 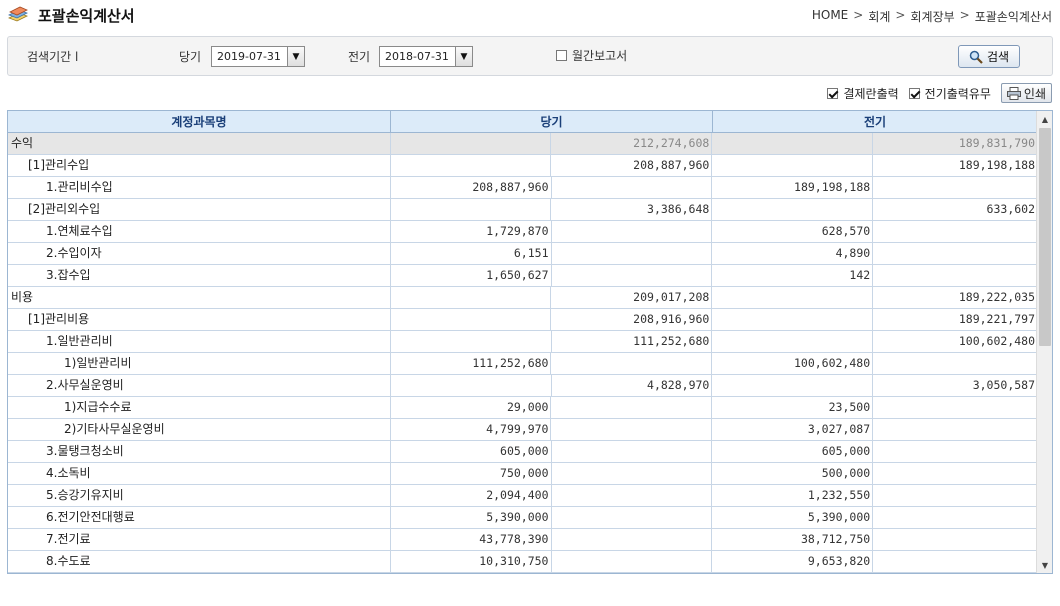 I want to click on previous-print-checkbox, so click(x=914, y=93).